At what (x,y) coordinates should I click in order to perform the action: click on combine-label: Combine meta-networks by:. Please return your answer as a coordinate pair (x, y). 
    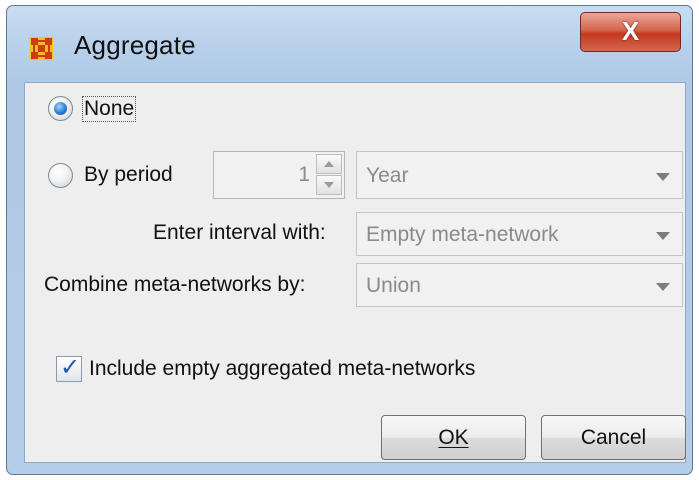
    Looking at the image, I should click on (175, 284).